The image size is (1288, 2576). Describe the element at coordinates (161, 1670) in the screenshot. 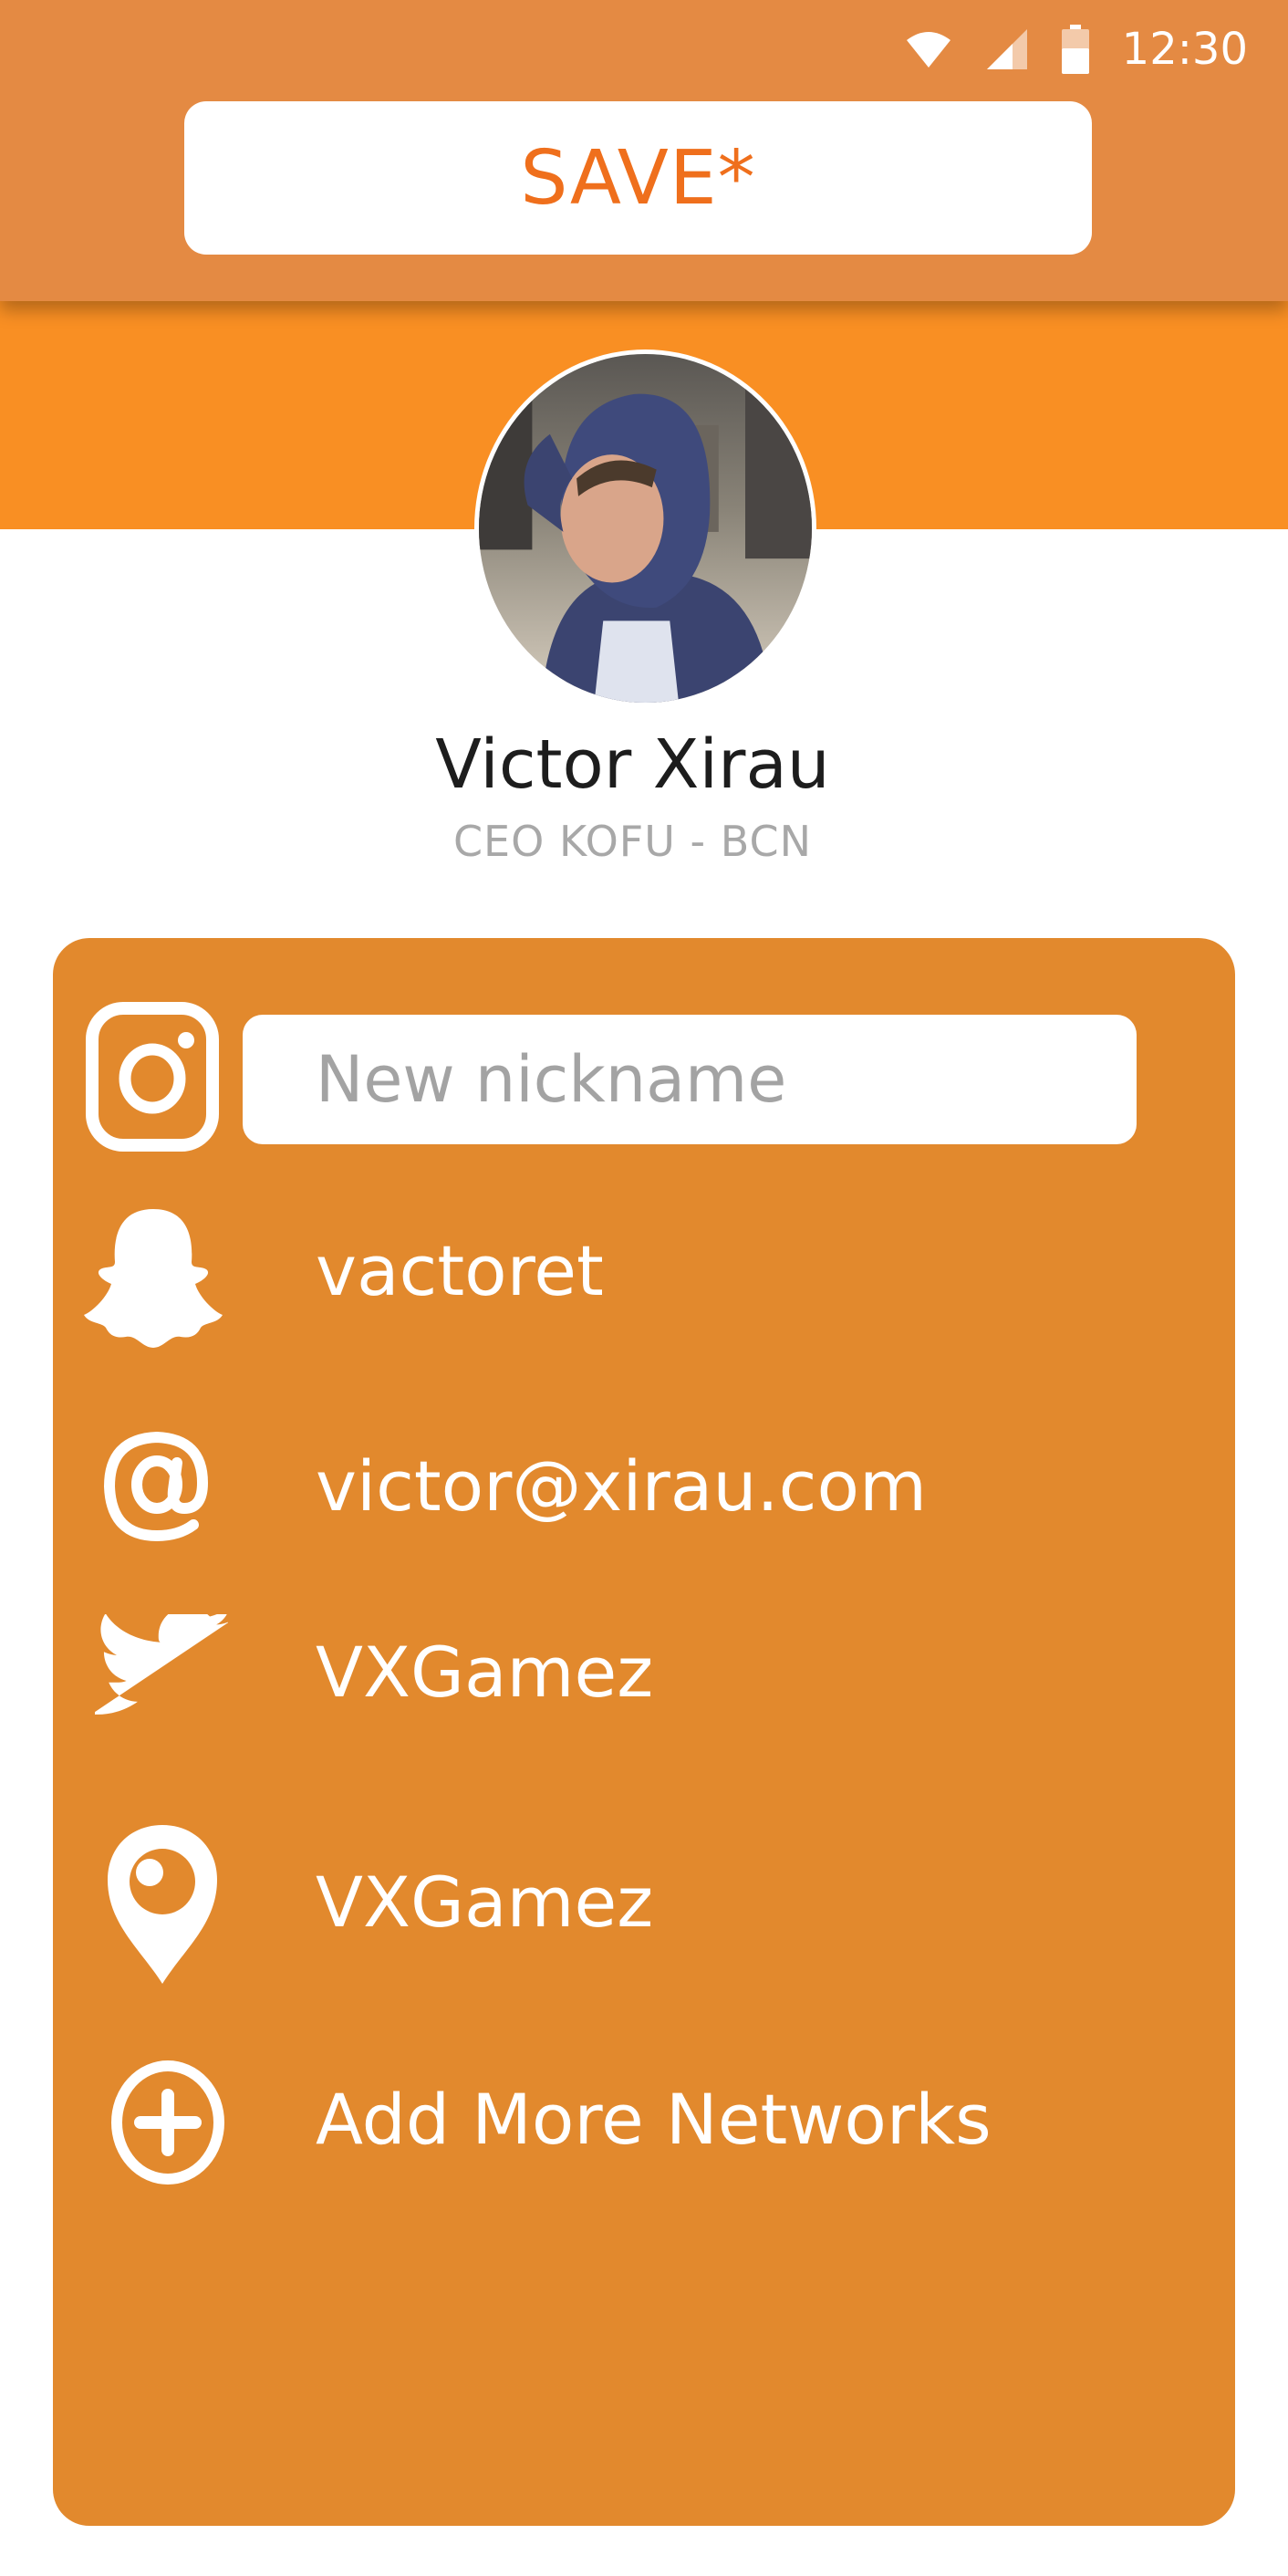

I see `twitter-bird-icon` at that location.